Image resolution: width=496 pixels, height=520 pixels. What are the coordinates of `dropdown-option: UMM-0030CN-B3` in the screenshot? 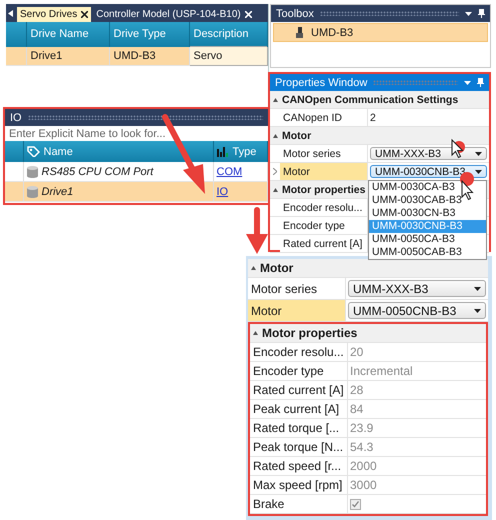 It's located at (427, 213).